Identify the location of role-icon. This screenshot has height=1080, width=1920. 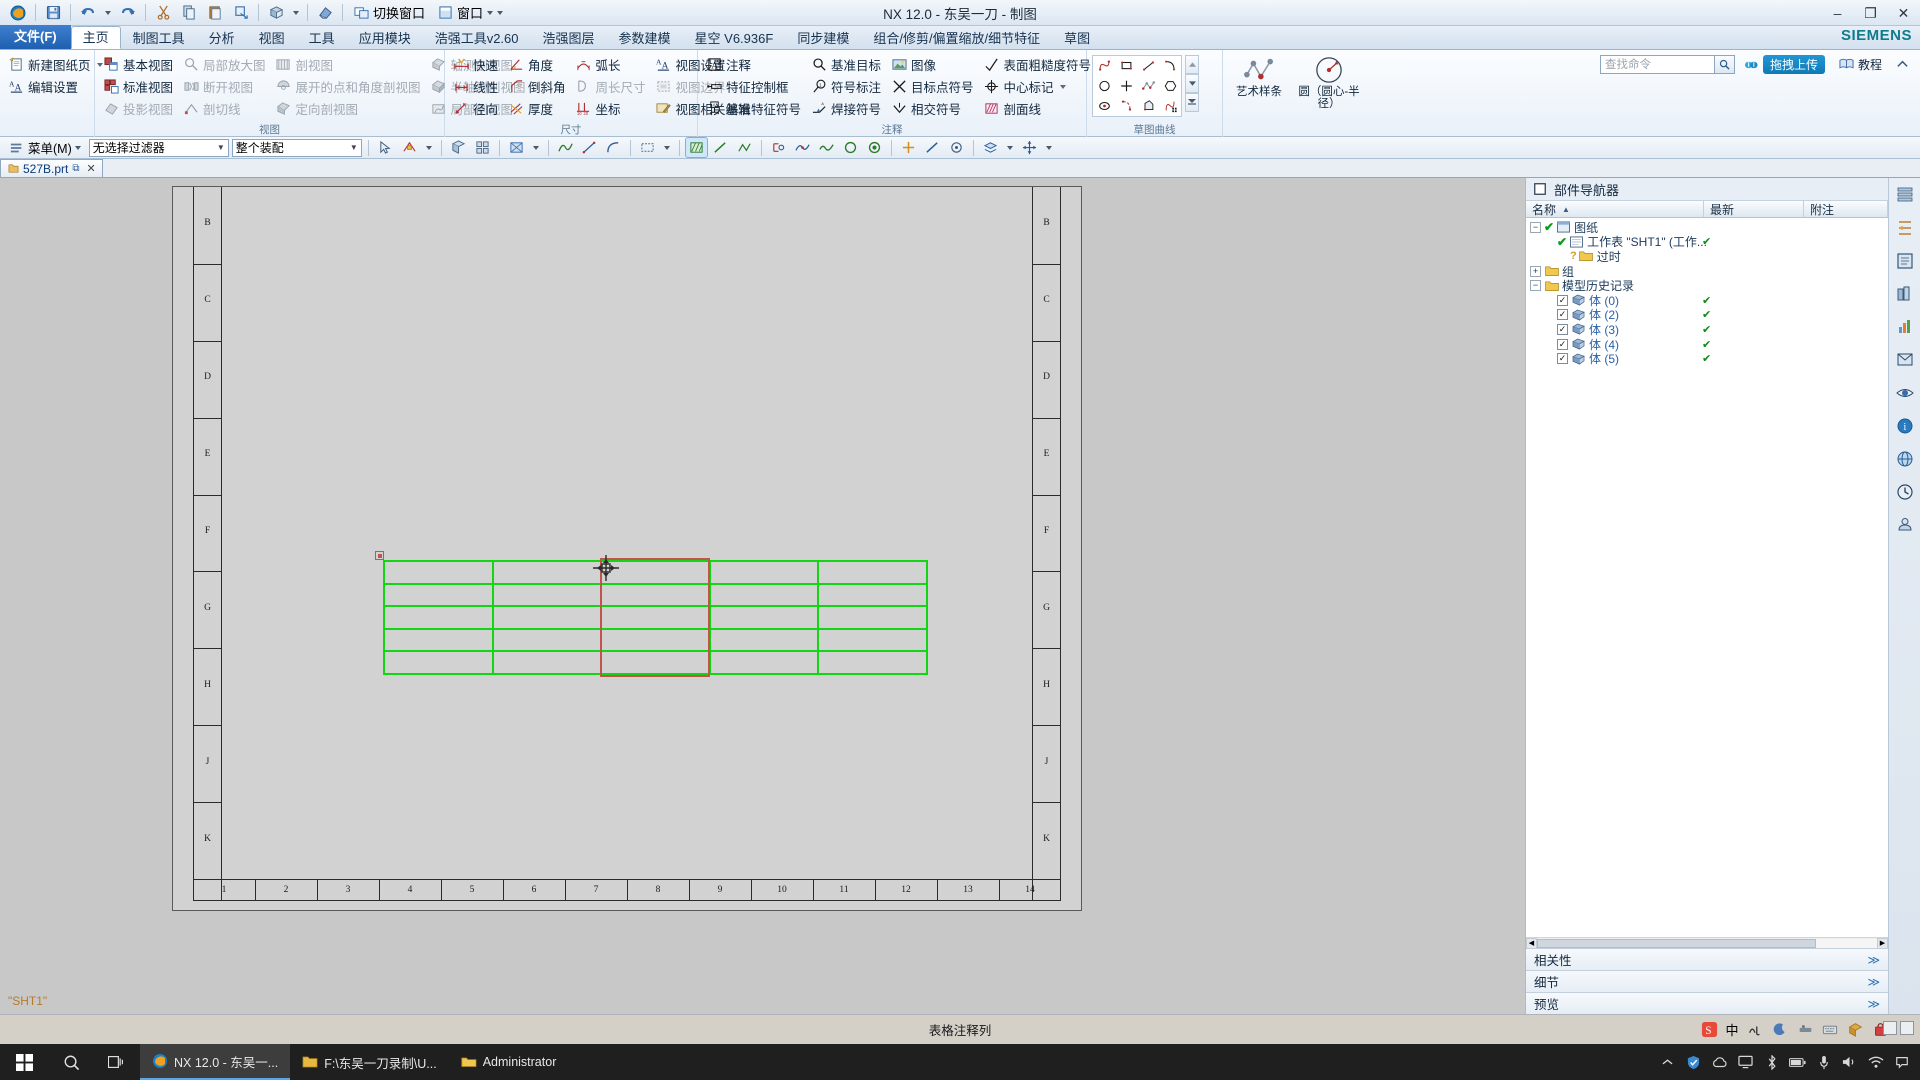
(1905, 525).